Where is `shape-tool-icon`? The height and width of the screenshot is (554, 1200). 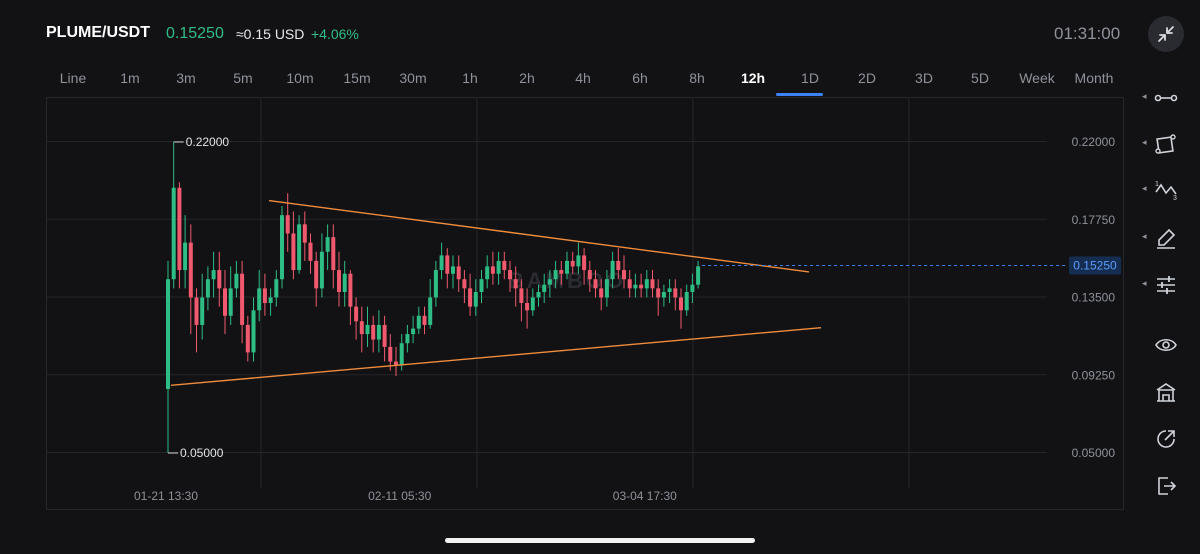
shape-tool-icon is located at coordinates (1165, 144).